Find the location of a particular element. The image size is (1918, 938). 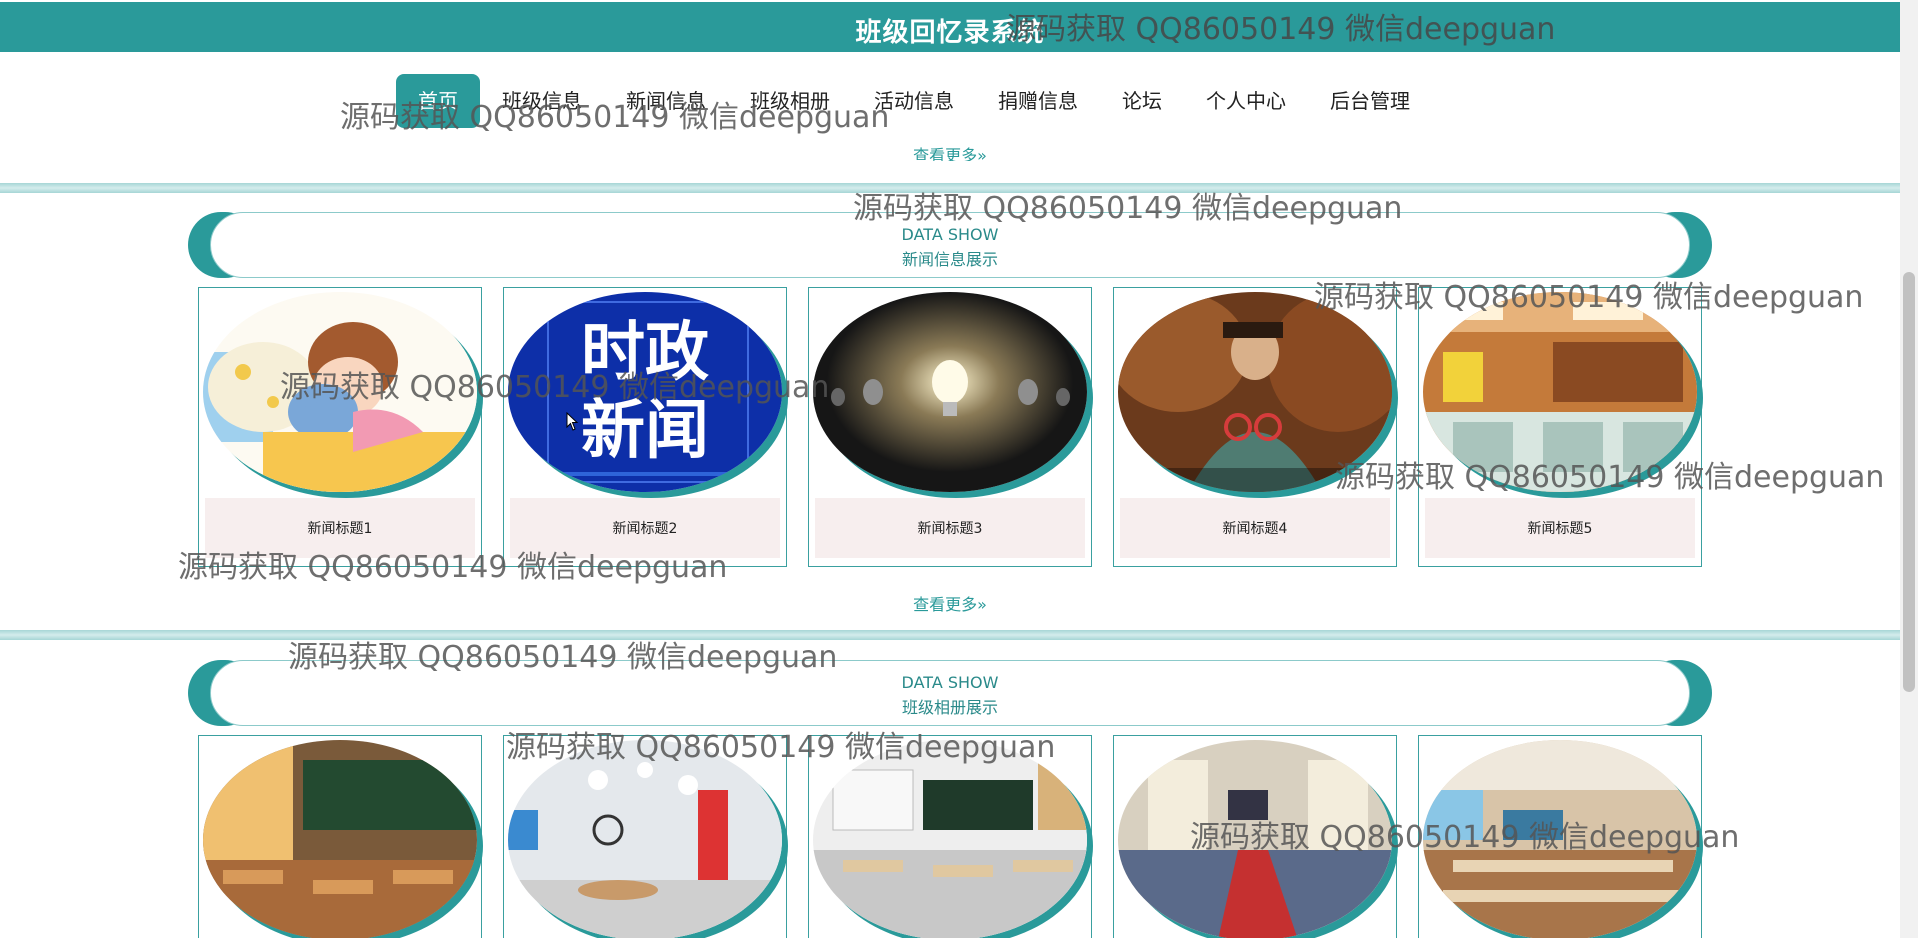

nav-personal-center: 个人中心 is located at coordinates (1246, 101).